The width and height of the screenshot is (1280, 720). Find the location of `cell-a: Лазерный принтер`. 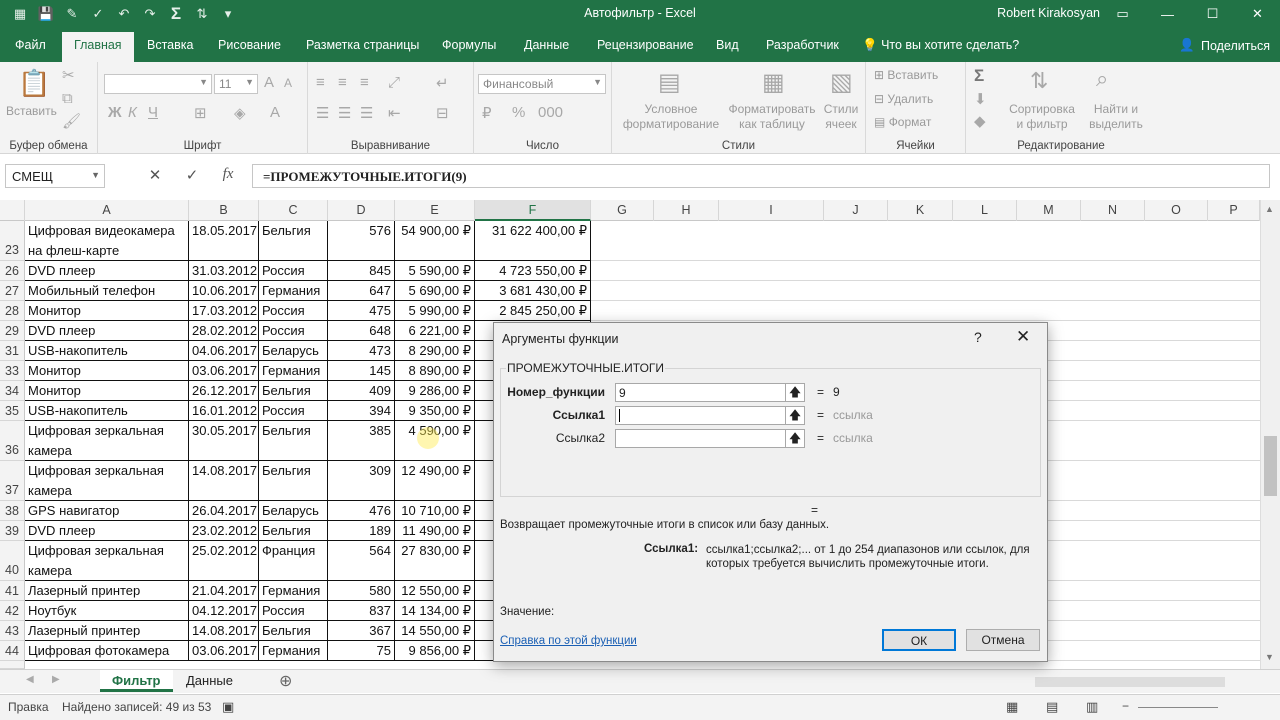

cell-a: Лазерный принтер is located at coordinates (107, 591).